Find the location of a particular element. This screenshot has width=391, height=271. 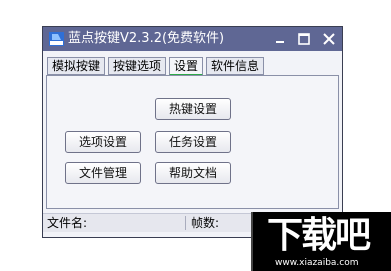

minimize-icon is located at coordinates (281, 39).